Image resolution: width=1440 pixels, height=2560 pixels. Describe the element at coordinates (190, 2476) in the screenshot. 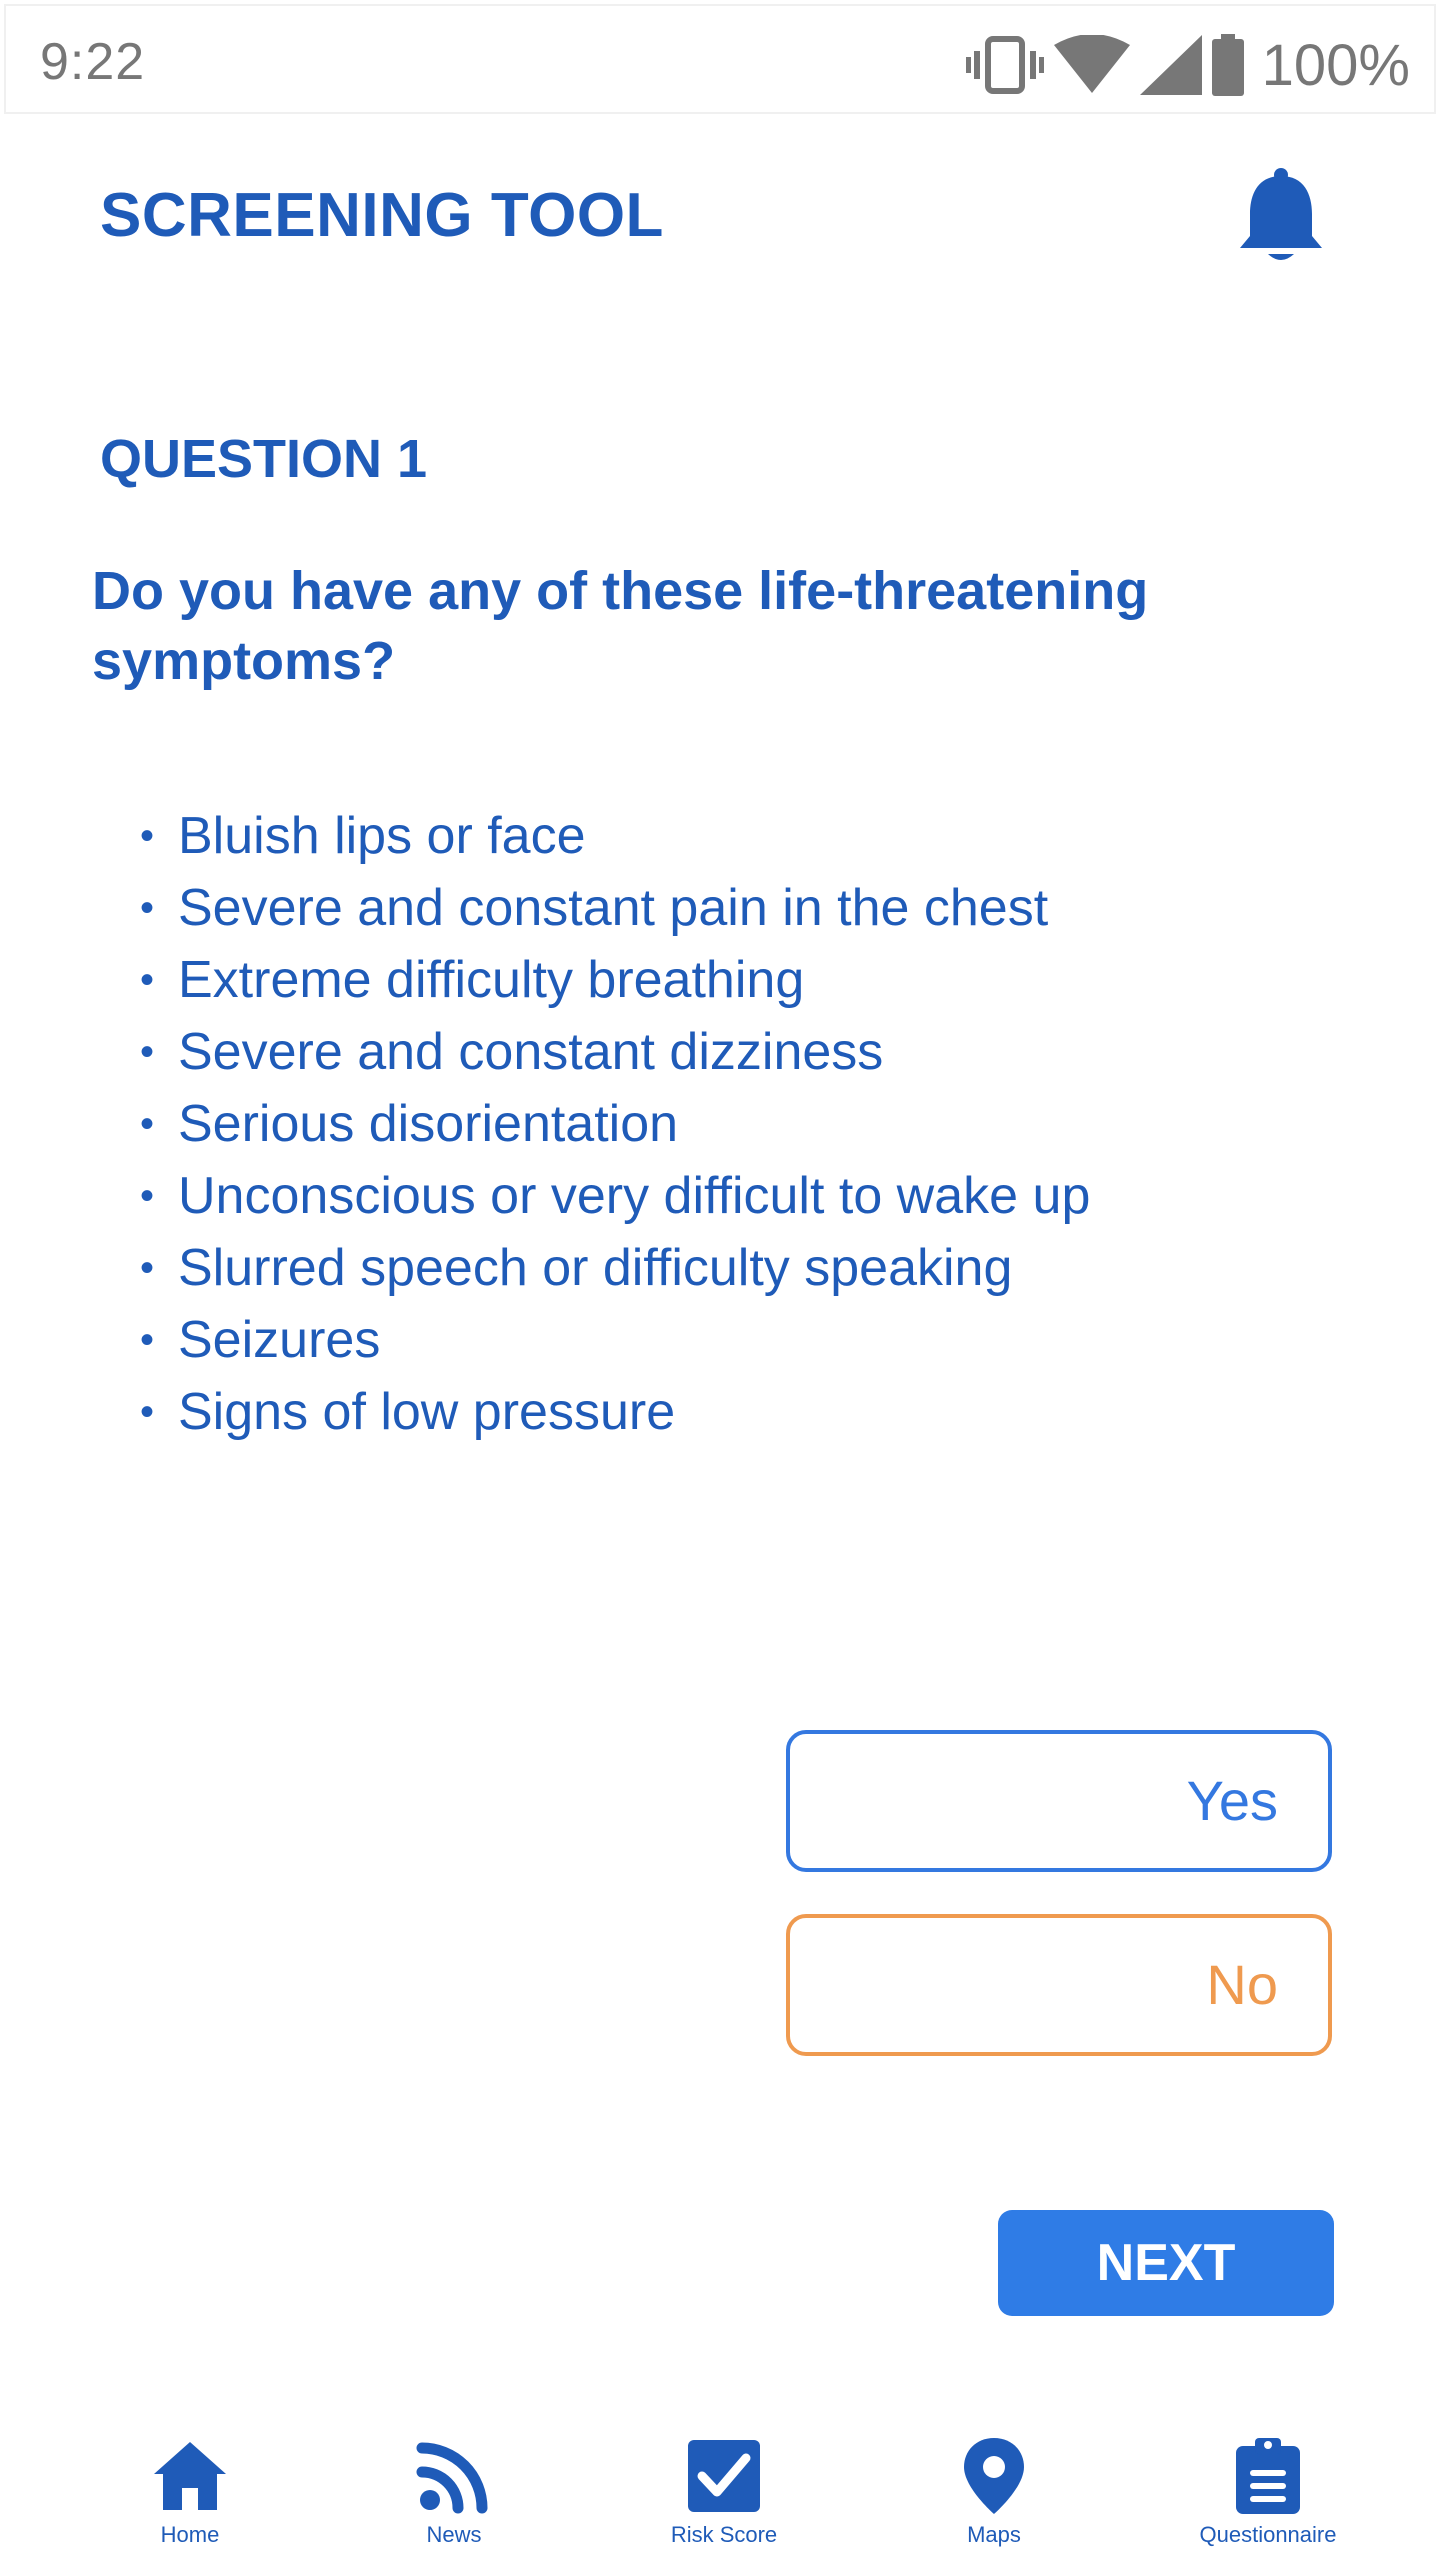

I see `home-icon` at that location.